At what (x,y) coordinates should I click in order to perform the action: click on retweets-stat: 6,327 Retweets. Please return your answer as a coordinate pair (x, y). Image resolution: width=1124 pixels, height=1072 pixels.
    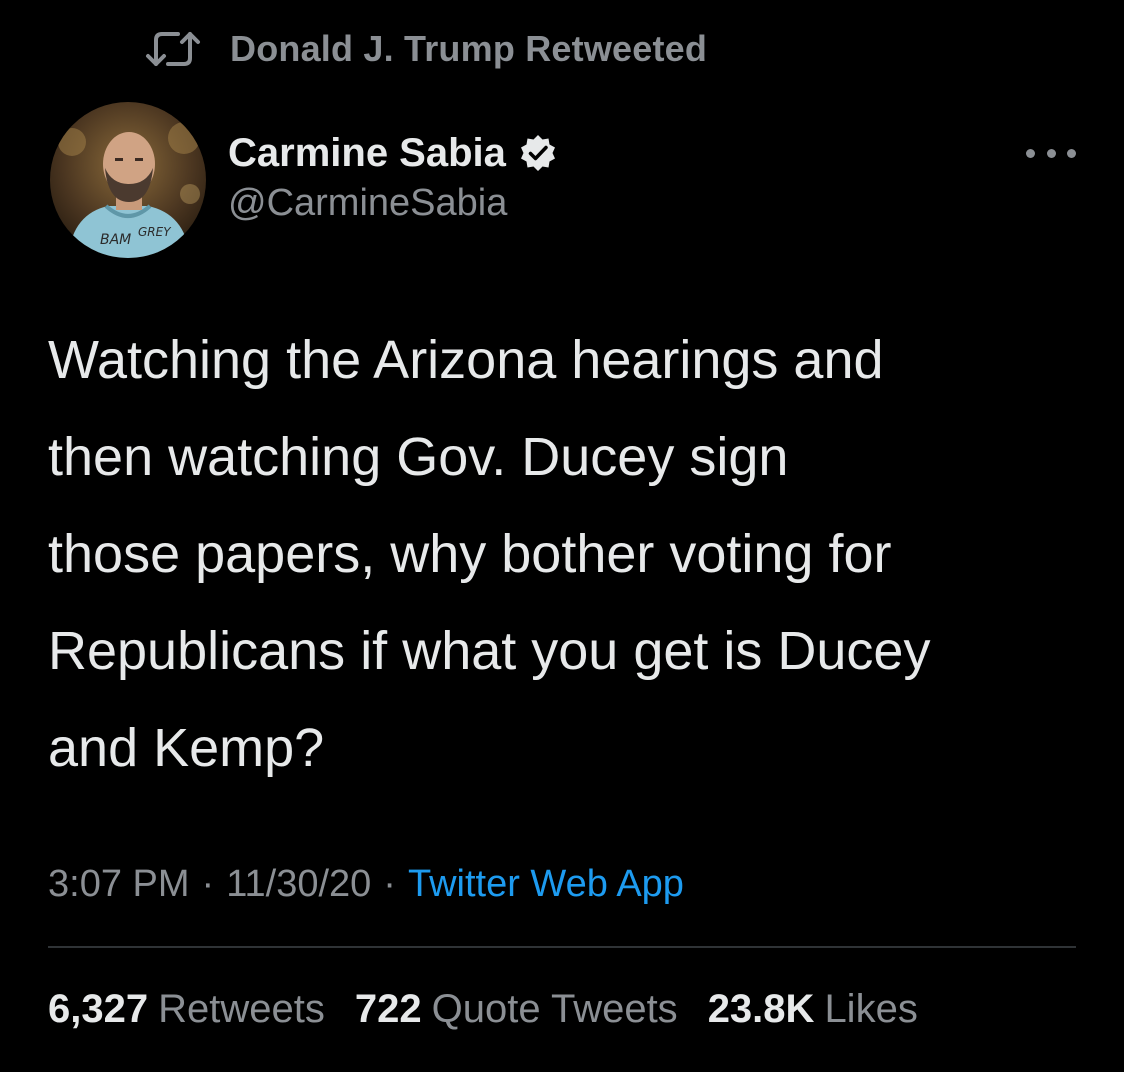
    Looking at the image, I should click on (186, 1009).